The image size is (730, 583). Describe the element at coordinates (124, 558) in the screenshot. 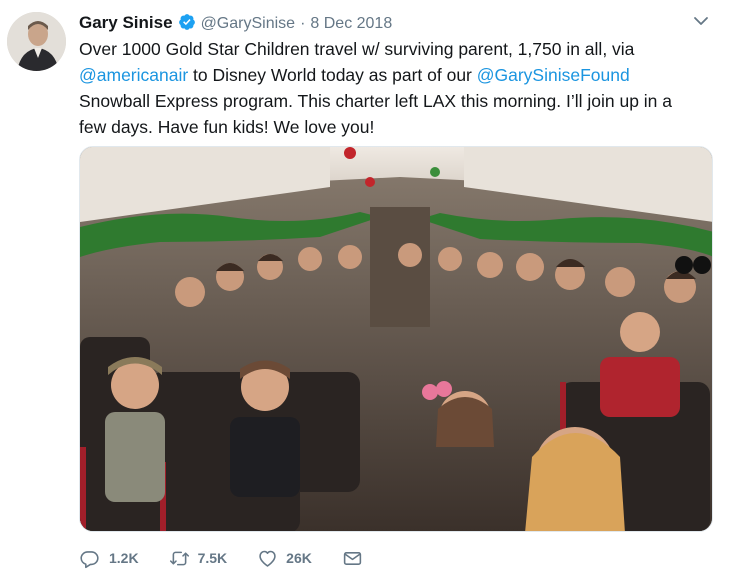

I see `reply-count: 1.2K` at that location.